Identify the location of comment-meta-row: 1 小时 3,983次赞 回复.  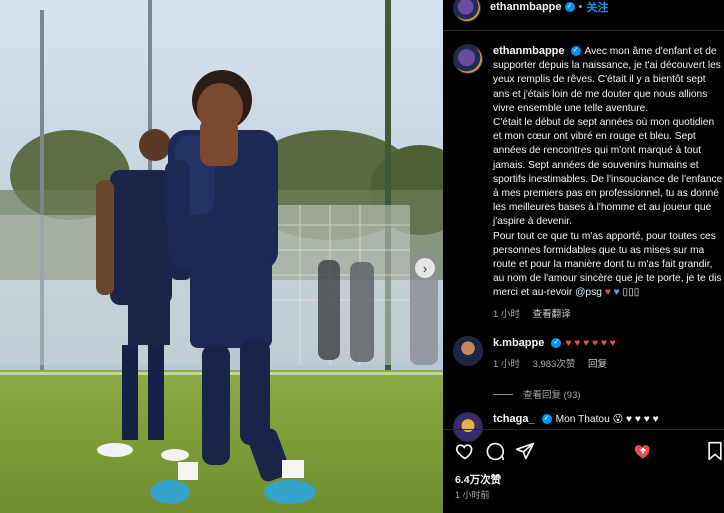
(555, 363).